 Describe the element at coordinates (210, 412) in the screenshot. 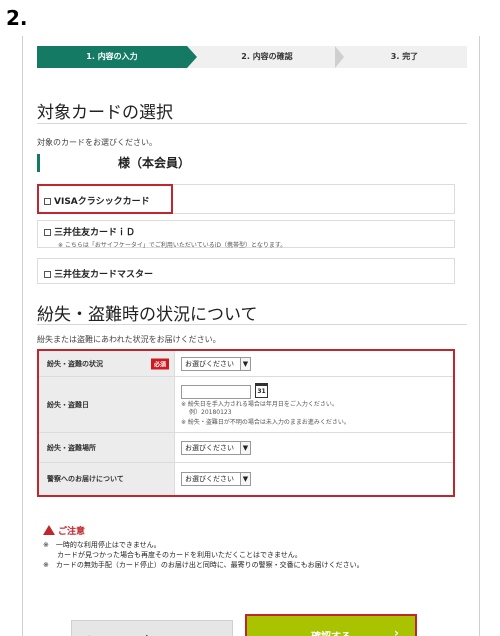

I see `date-example: 例）20180123` at that location.